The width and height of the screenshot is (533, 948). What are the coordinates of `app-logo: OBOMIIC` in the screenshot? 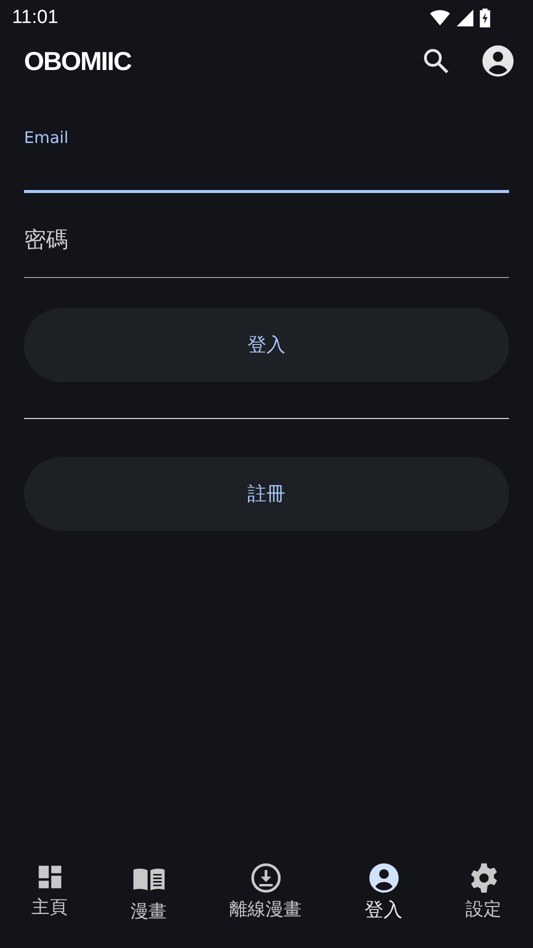 It's located at (78, 61).